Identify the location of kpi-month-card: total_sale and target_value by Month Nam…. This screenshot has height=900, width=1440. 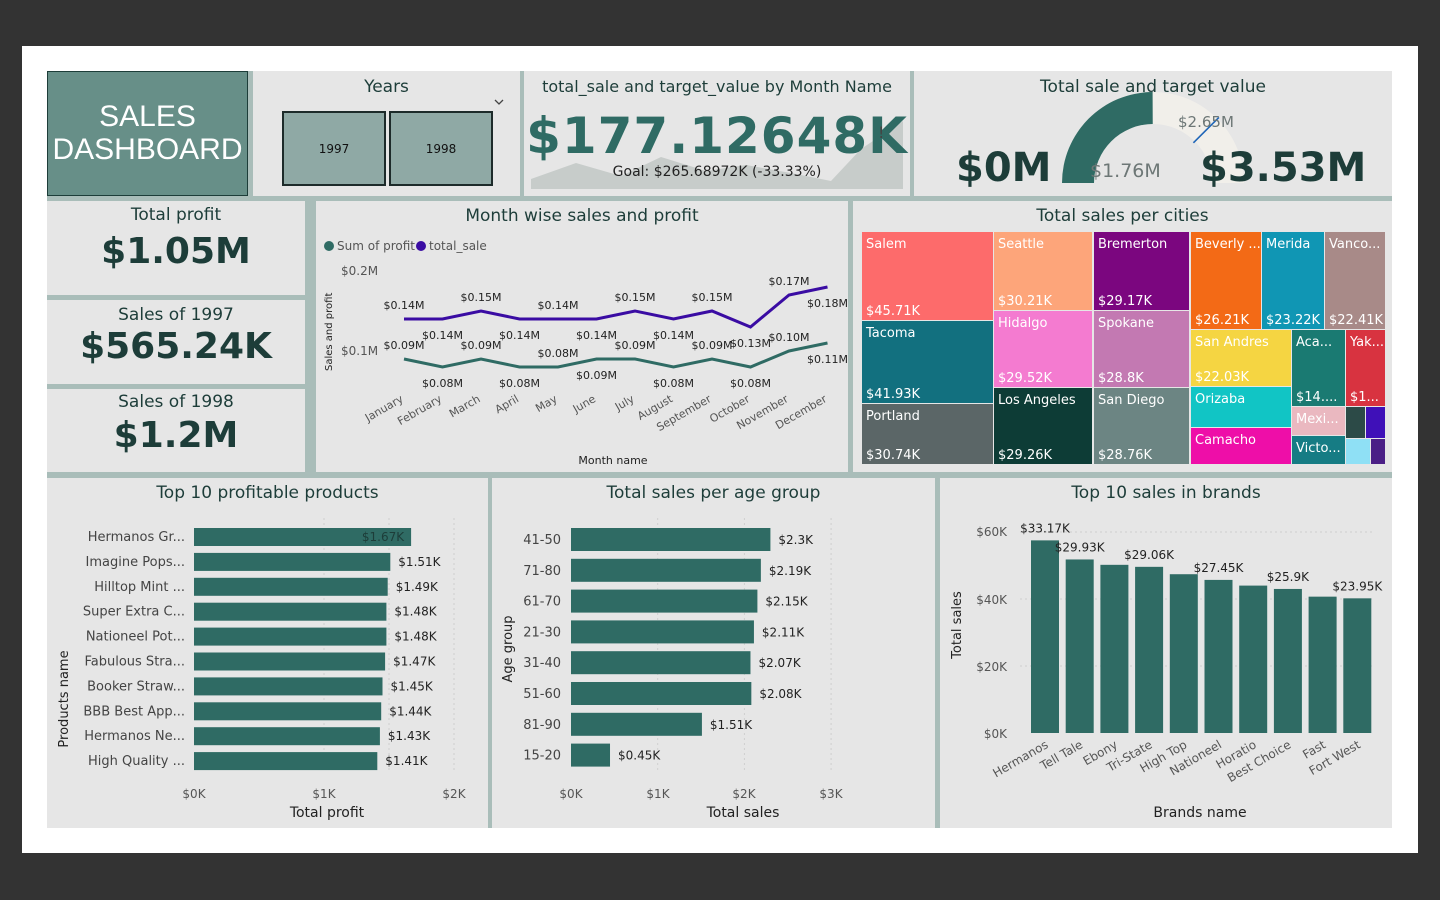
(717, 133).